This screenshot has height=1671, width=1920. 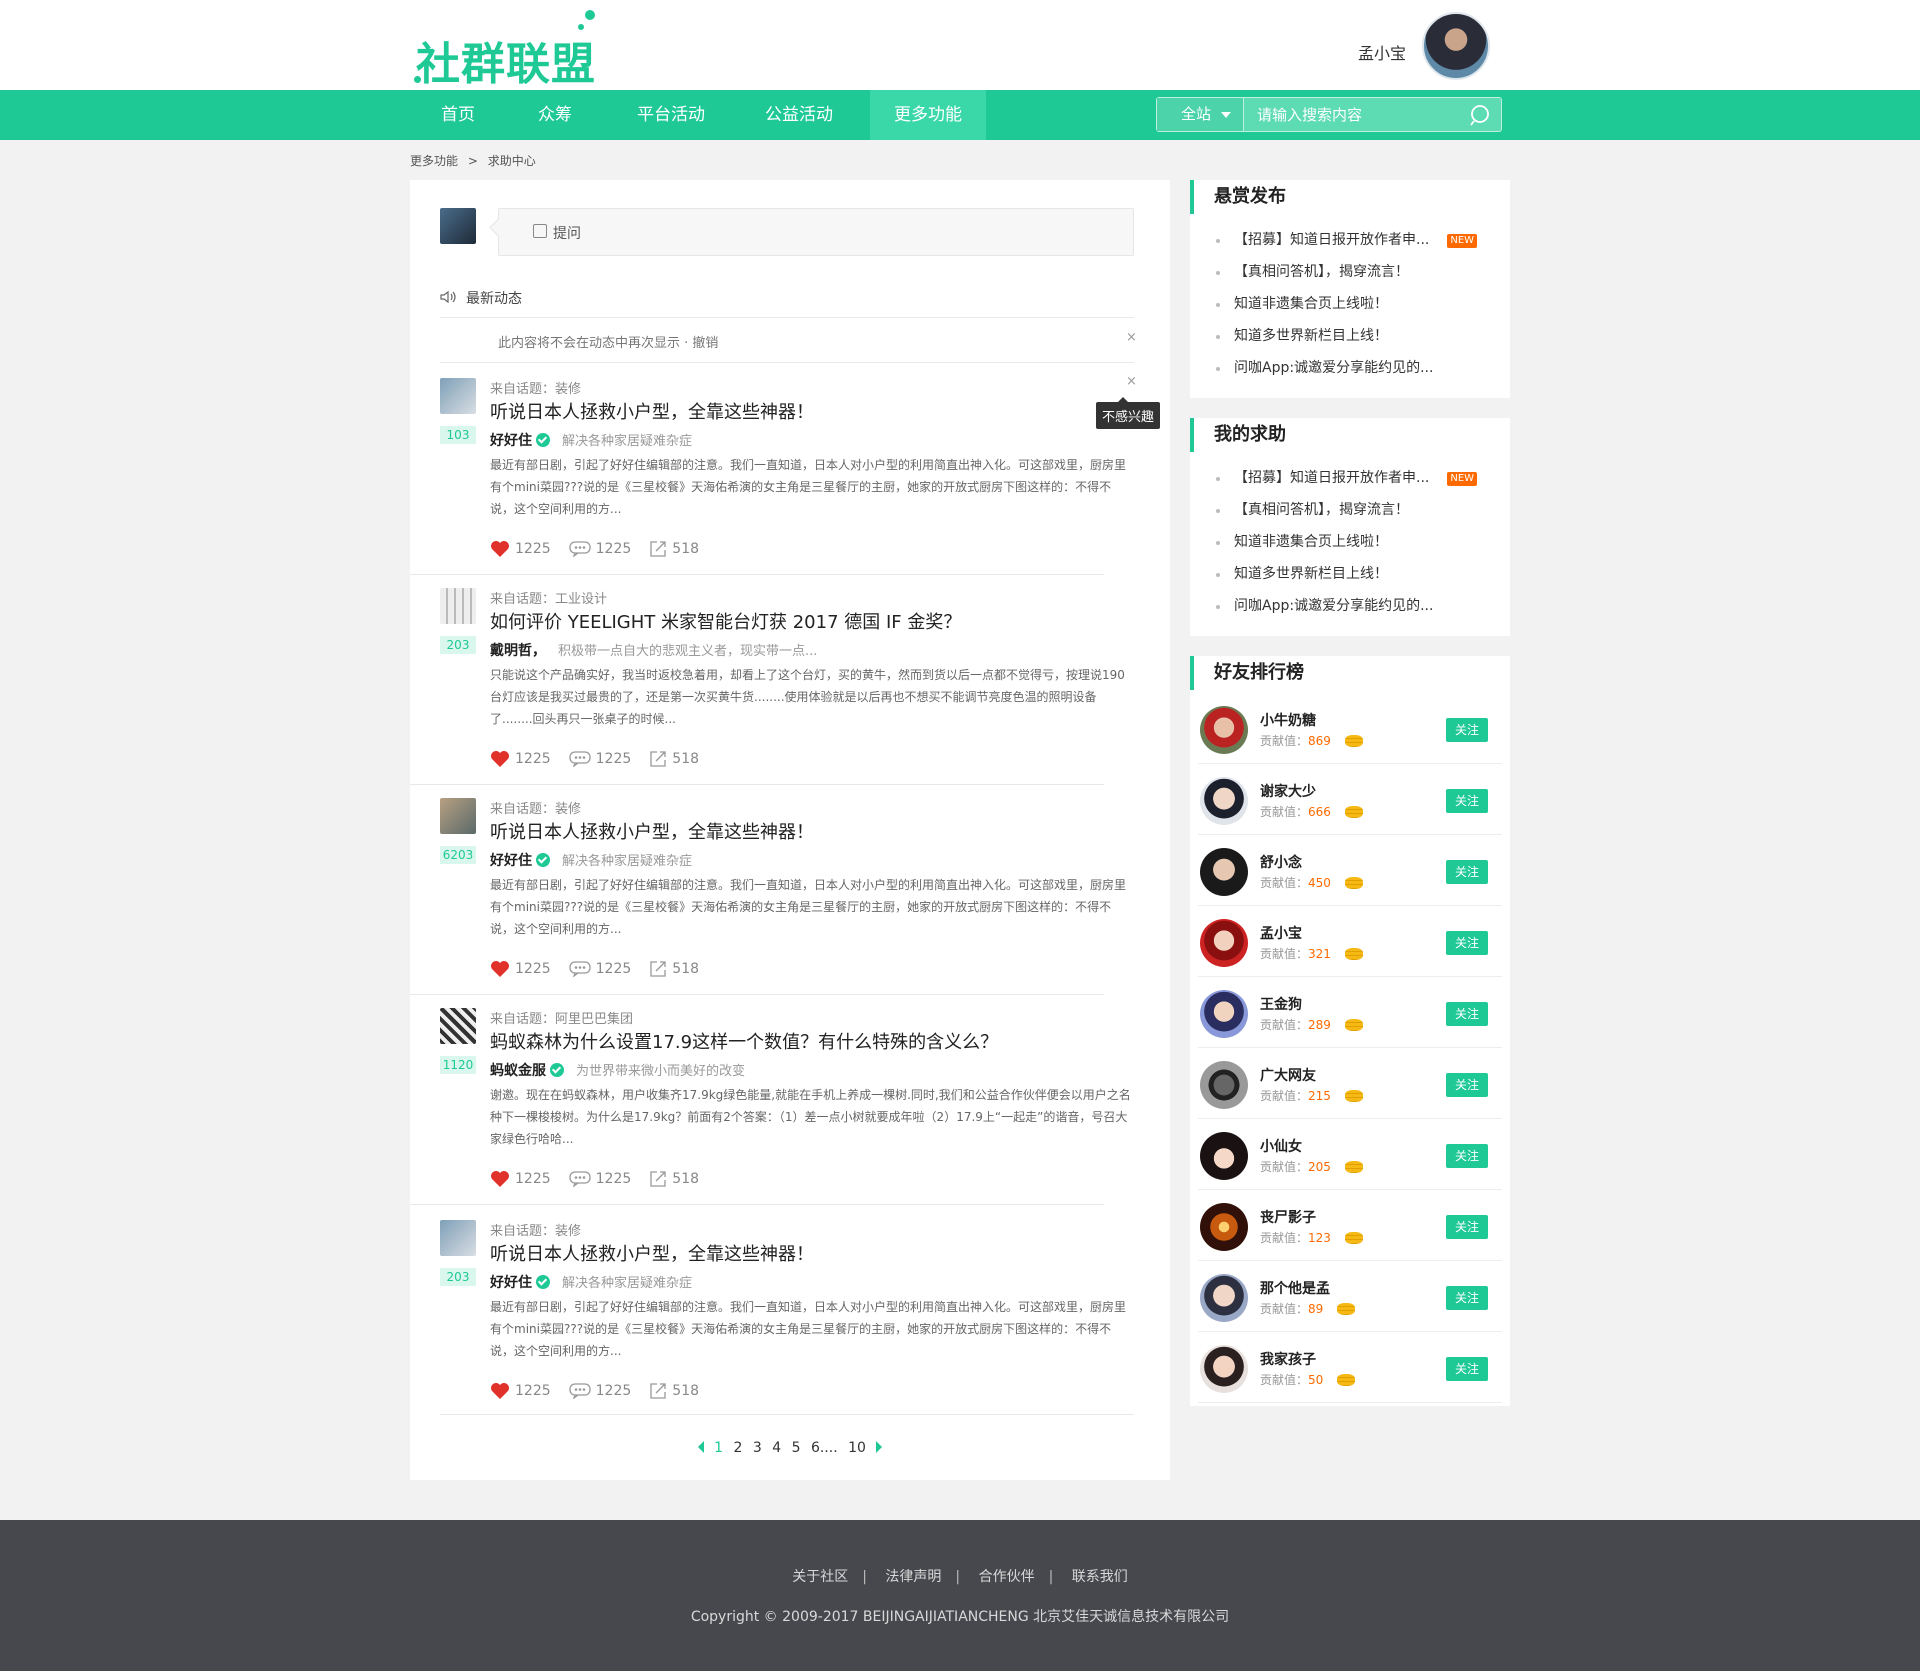 What do you see at coordinates (718, 1448) in the screenshot?
I see `page-link: 1` at bounding box center [718, 1448].